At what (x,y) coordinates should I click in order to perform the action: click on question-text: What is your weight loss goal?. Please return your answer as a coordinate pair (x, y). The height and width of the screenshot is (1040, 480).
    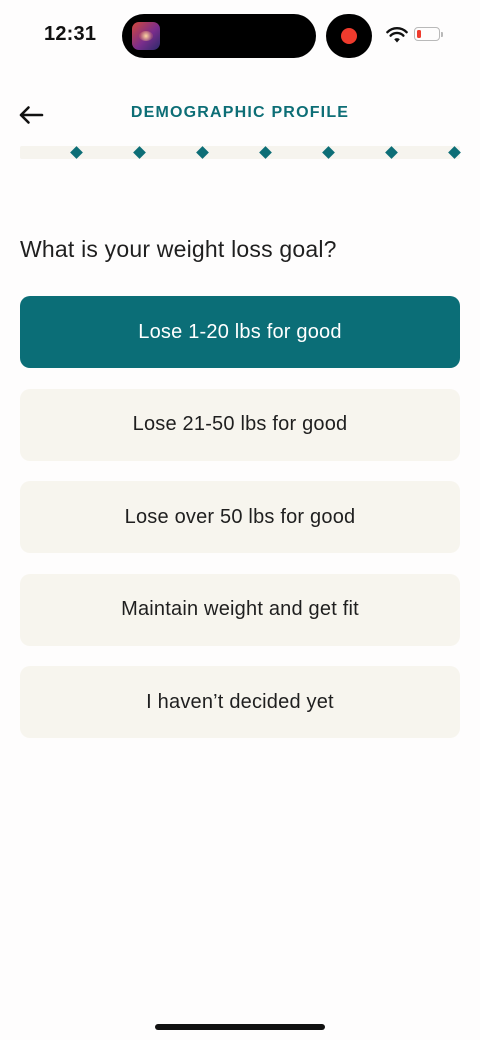
    Looking at the image, I should click on (178, 249).